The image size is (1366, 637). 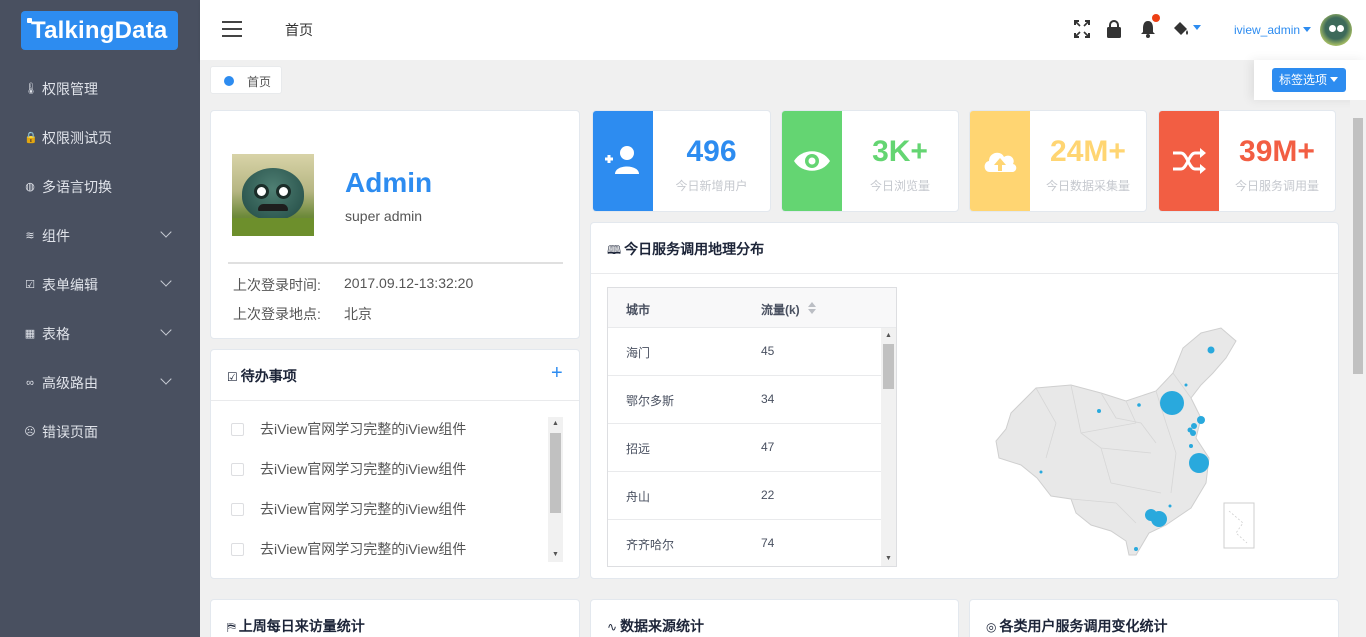 I want to click on tag-options-button: 标签选项, so click(x=1309, y=80).